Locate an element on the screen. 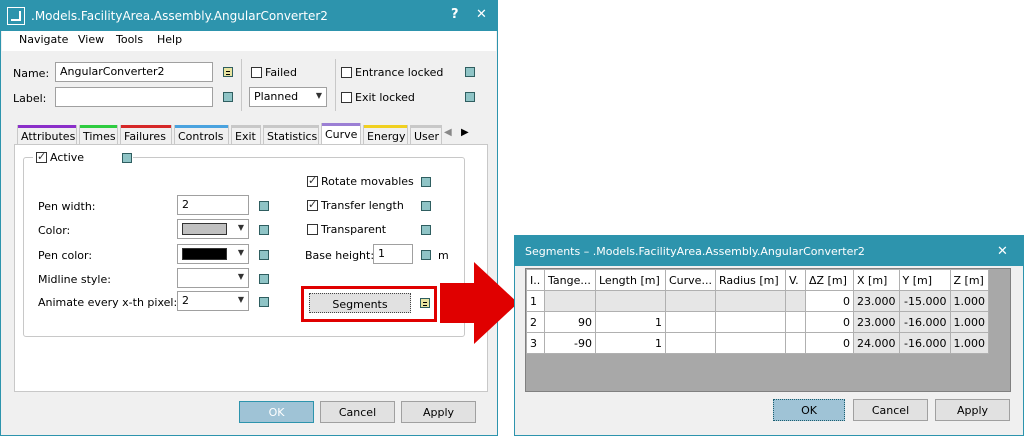 The image size is (1024, 436). tab-controls: Controls is located at coordinates (201, 135).